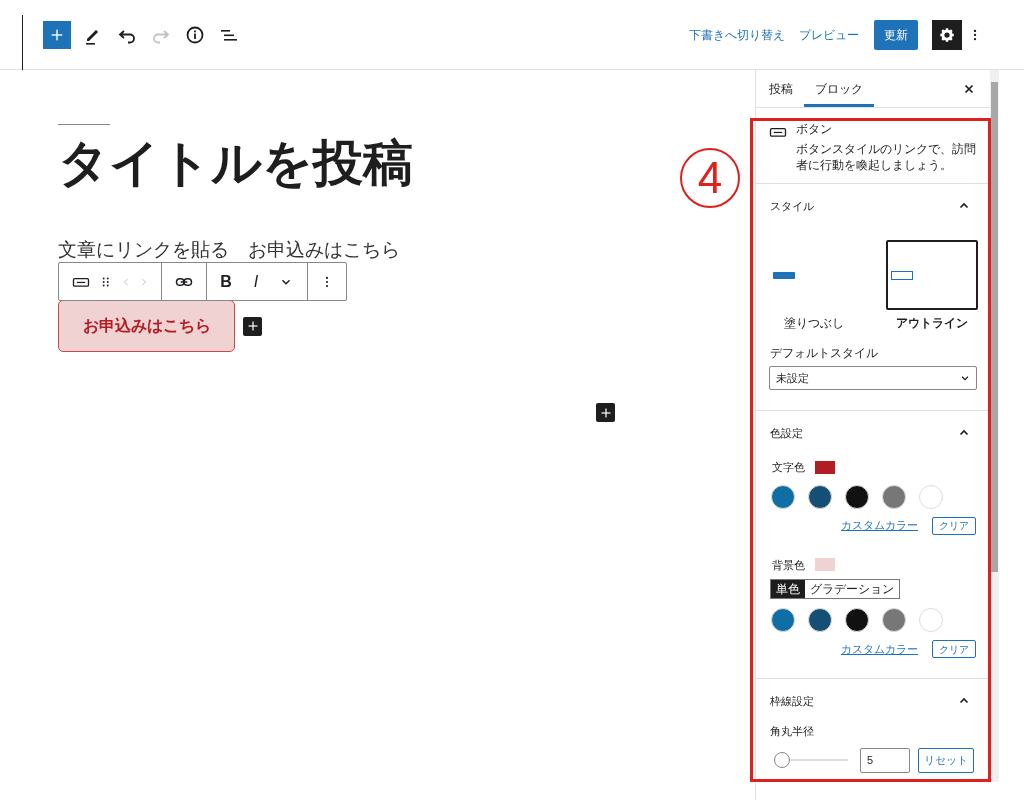 Image resolution: width=1024 pixels, height=800 pixels. What do you see at coordinates (781, 88) in the screenshot?
I see `sidebar-tab: 投稿` at bounding box center [781, 88].